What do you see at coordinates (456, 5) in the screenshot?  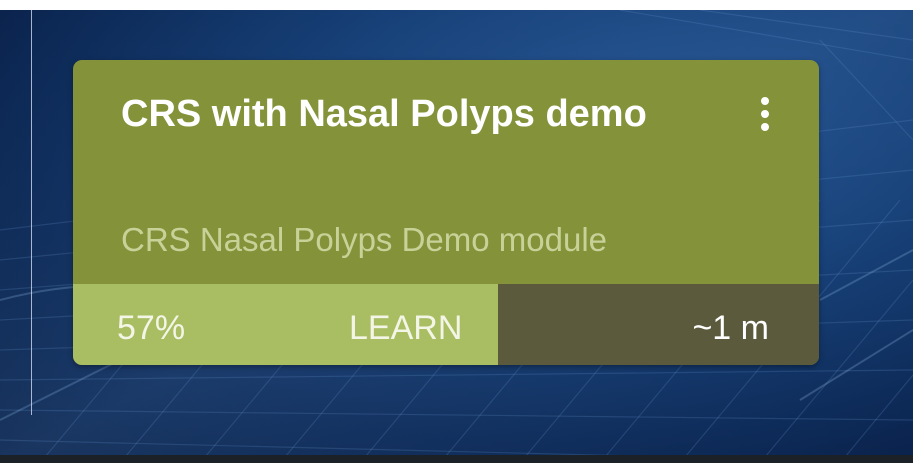 I see `top-band` at bounding box center [456, 5].